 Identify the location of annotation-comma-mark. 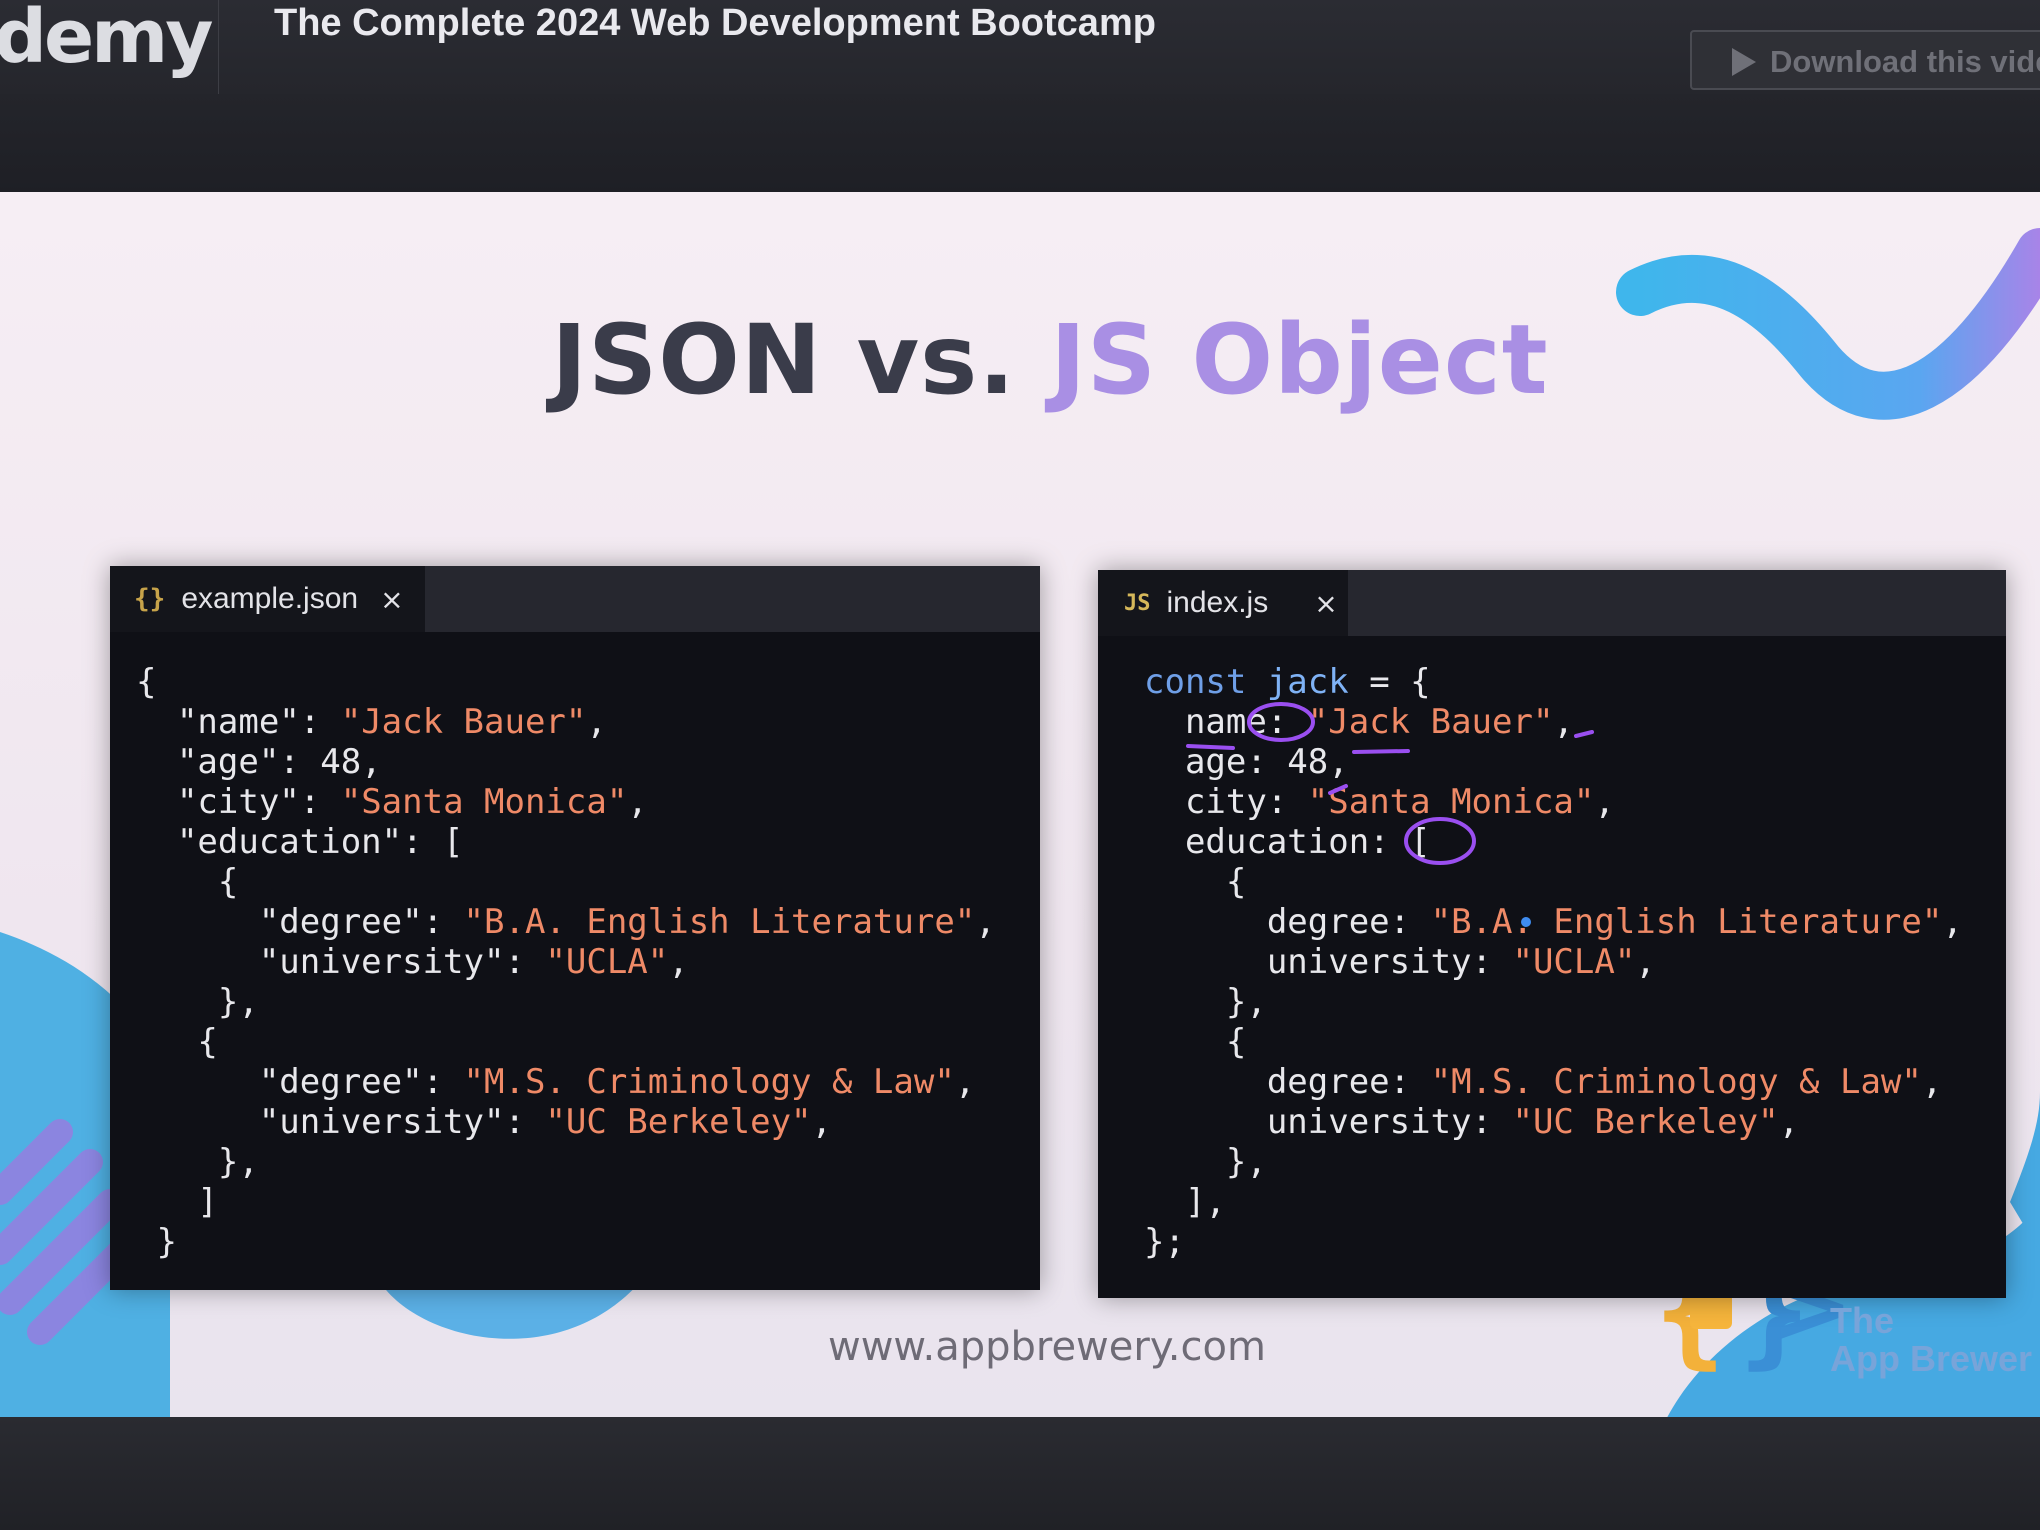
(1584, 734).